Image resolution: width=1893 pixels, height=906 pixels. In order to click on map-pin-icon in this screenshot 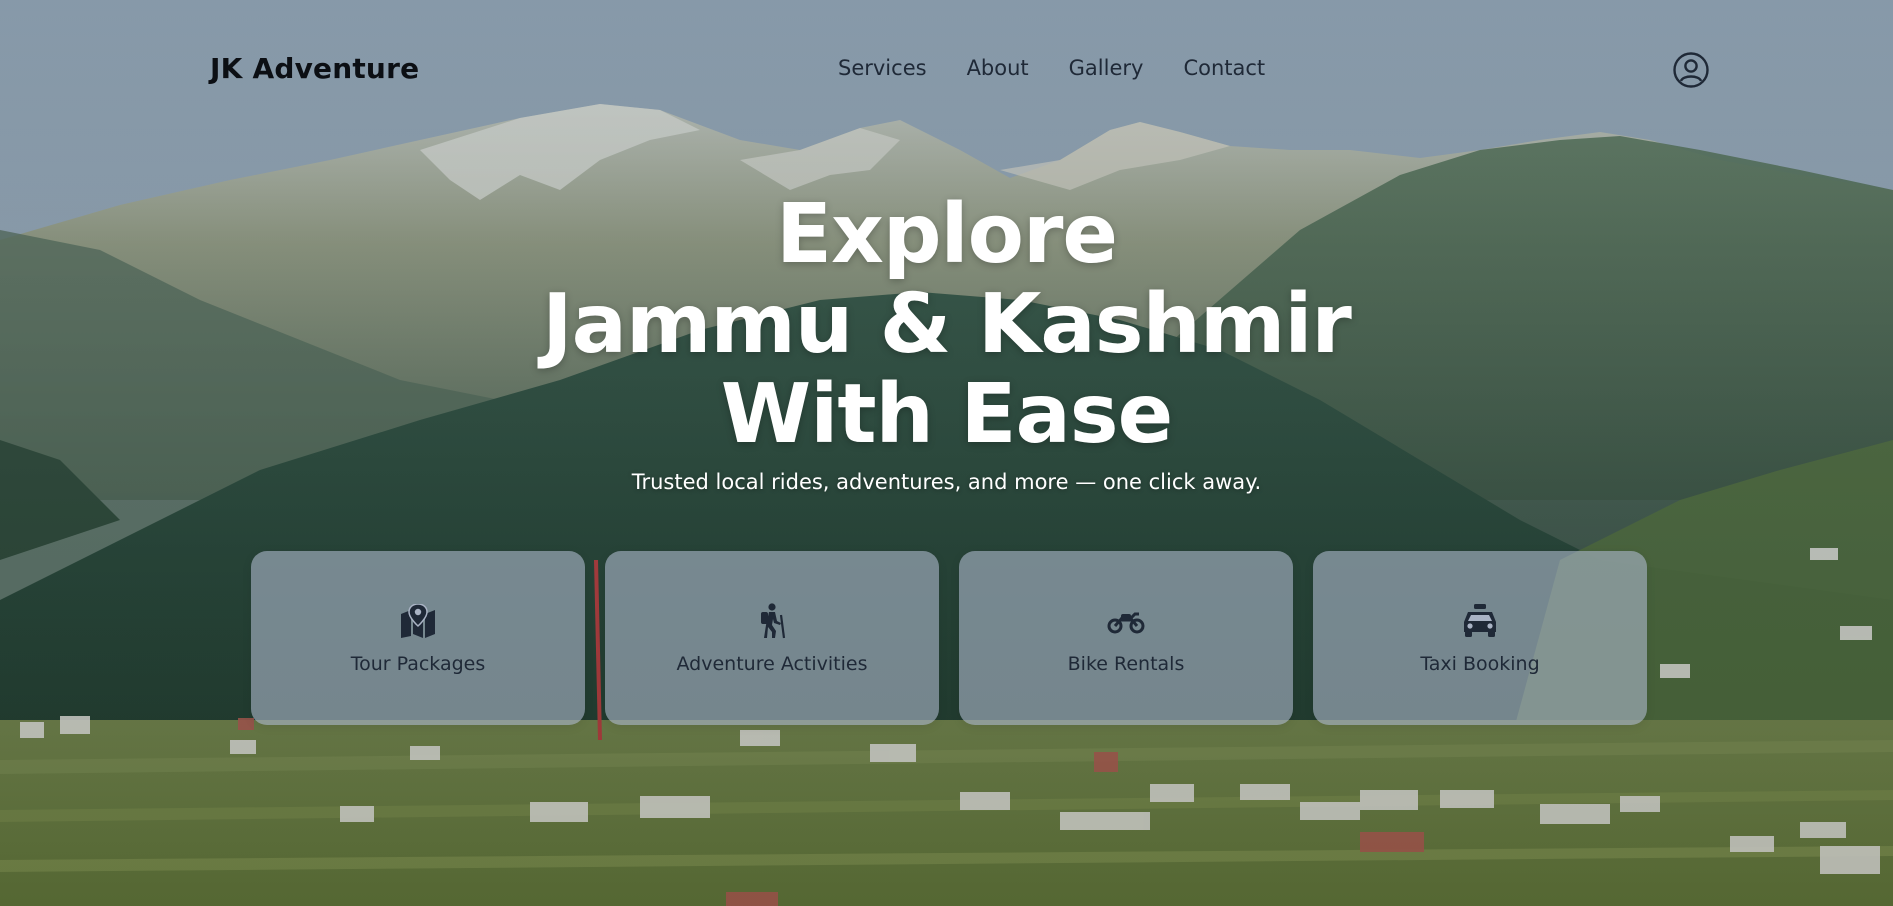, I will do `click(418, 621)`.